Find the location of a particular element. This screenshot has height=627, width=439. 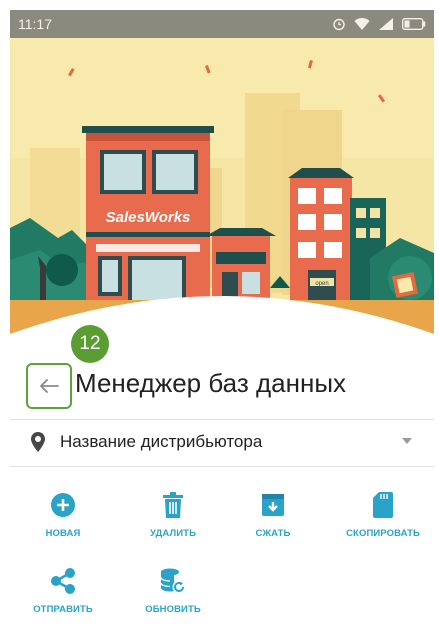

refresh-button-label: ОБНОВИТЬ is located at coordinates (173, 609).